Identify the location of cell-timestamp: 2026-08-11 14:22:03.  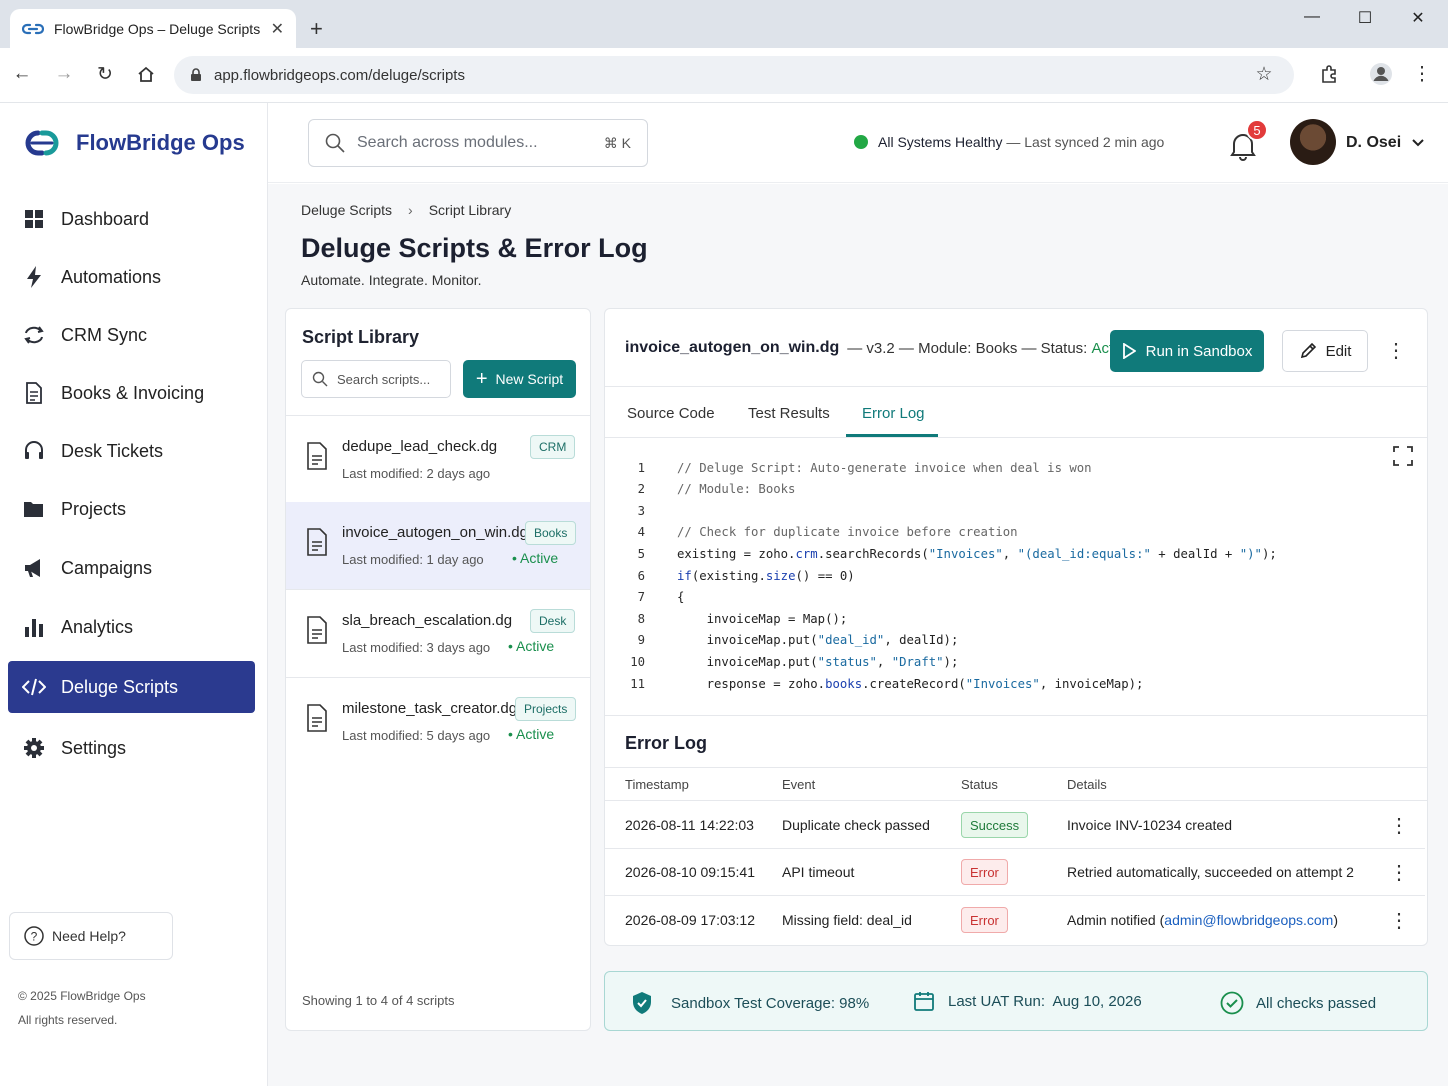
(689, 825).